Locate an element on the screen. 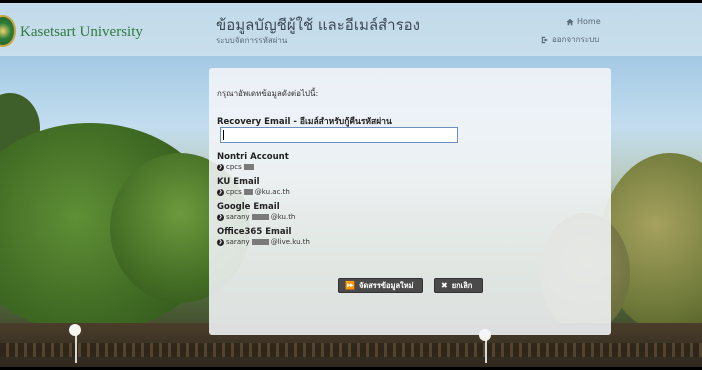 The height and width of the screenshot is (370, 702). nontri-account-info: Nontri Account ❯ cpcs is located at coordinates (253, 161).